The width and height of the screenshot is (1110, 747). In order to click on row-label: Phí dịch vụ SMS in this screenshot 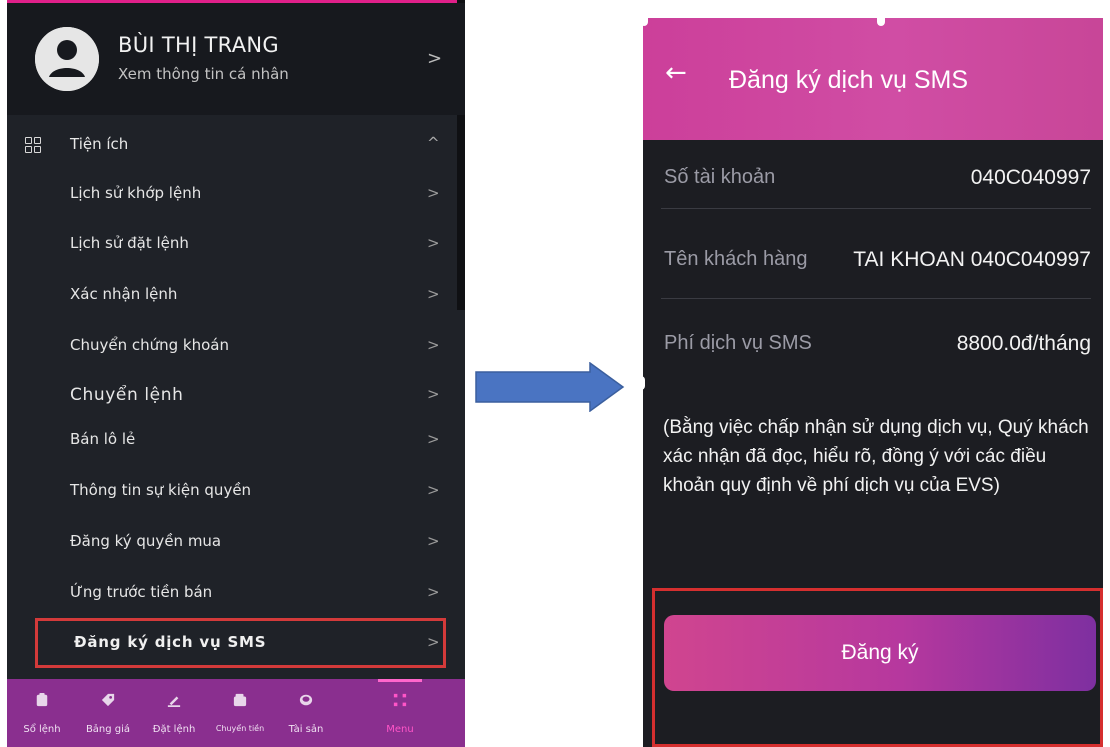, I will do `click(738, 343)`.